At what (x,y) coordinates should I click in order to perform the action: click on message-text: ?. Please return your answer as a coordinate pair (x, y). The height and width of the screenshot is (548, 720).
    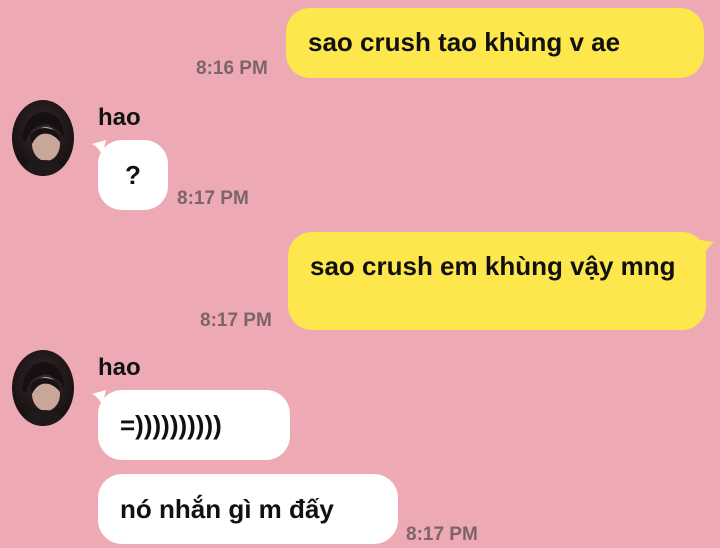
    Looking at the image, I should click on (133, 175).